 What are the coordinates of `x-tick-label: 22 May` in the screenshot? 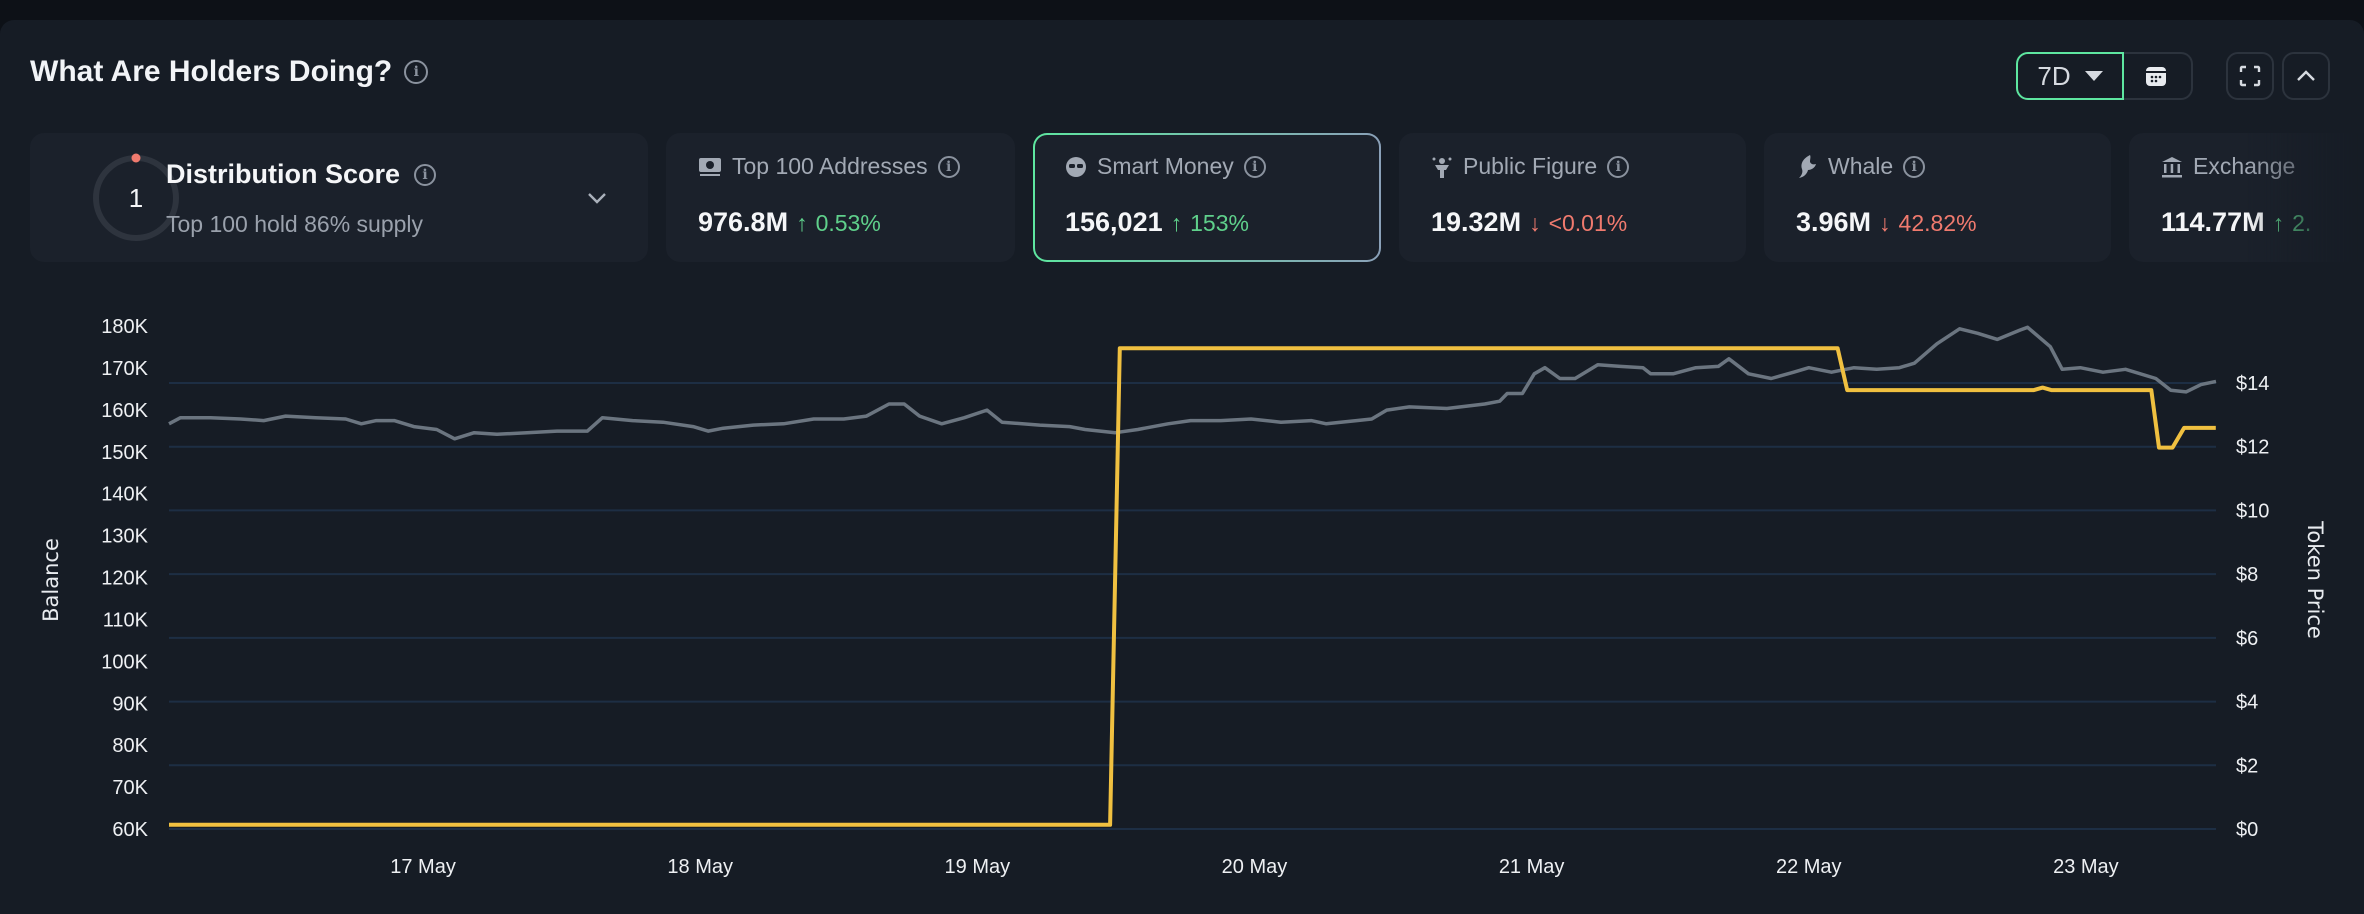 It's located at (1809, 867).